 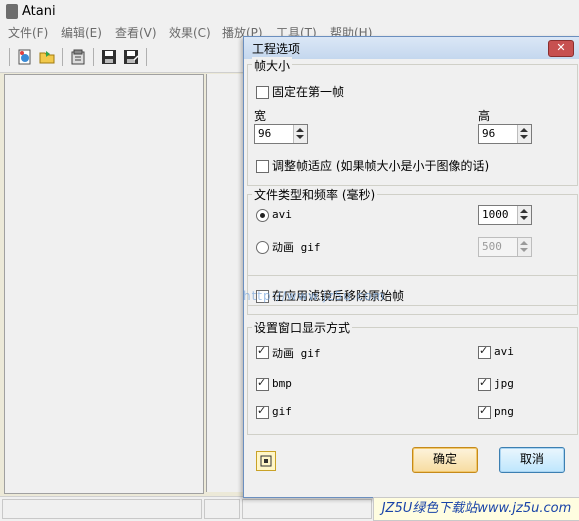 What do you see at coordinates (524, 134) in the screenshot?
I see `height-spin-buttons` at bounding box center [524, 134].